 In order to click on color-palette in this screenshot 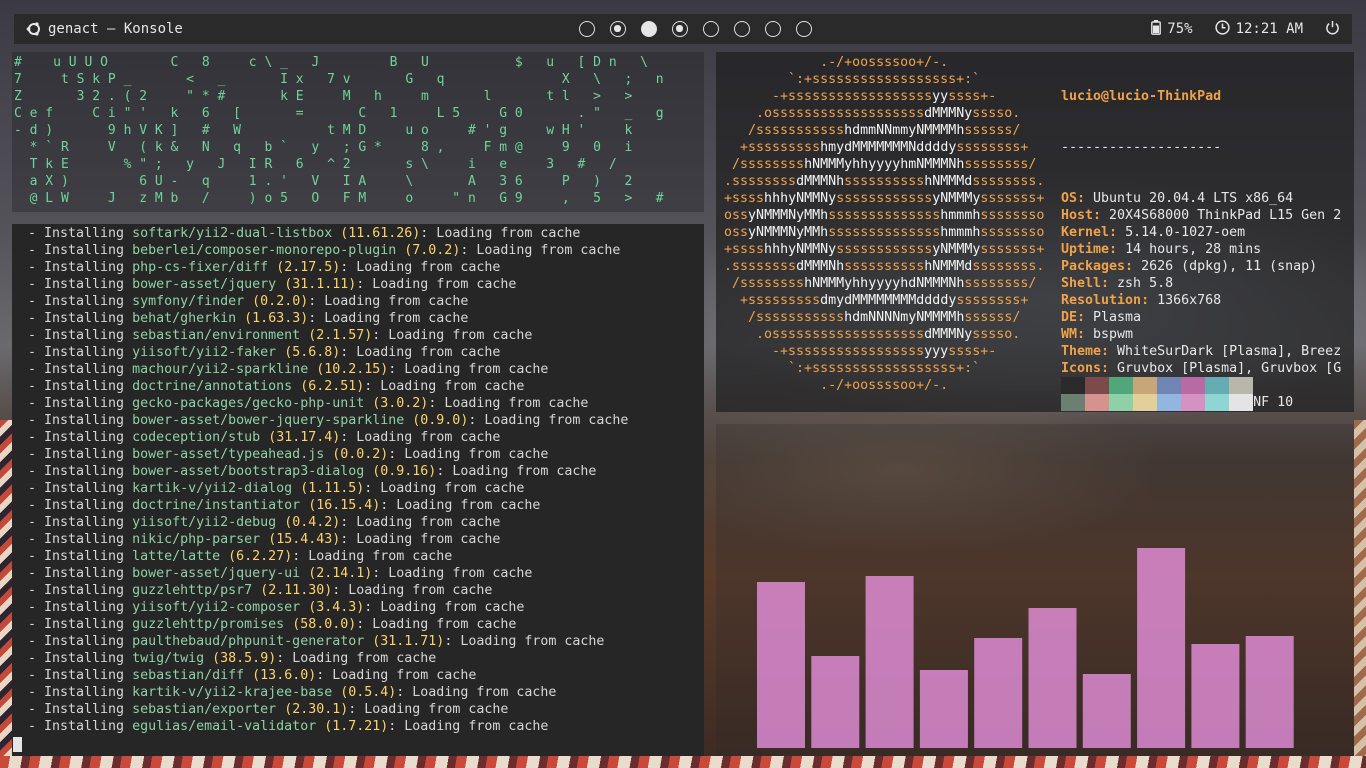, I will do `click(1157, 394)`.